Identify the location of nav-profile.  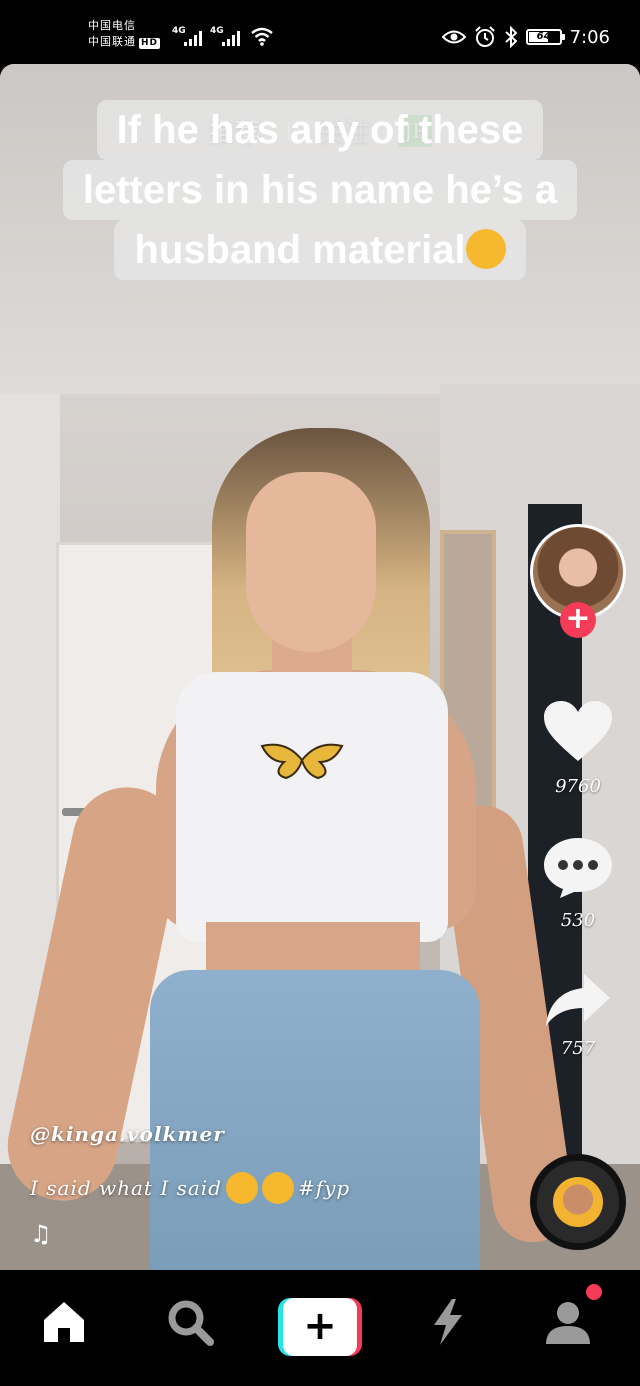
(568, 1322).